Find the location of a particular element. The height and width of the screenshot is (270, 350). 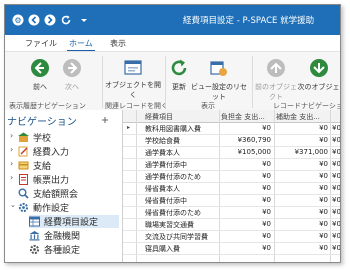

table-row: ▸ 教科用図書購入費 ¥0 ¥0 ¥0 is located at coordinates (231, 129).